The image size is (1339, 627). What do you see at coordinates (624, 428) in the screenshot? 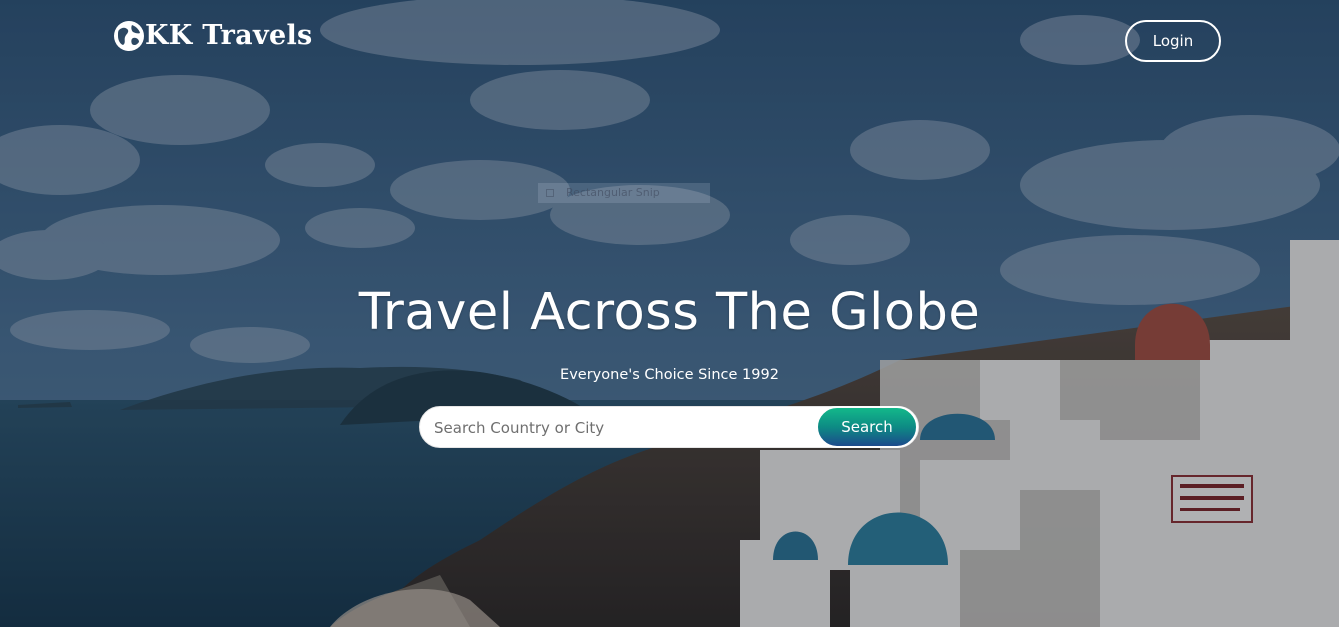
I see `search-input` at bounding box center [624, 428].